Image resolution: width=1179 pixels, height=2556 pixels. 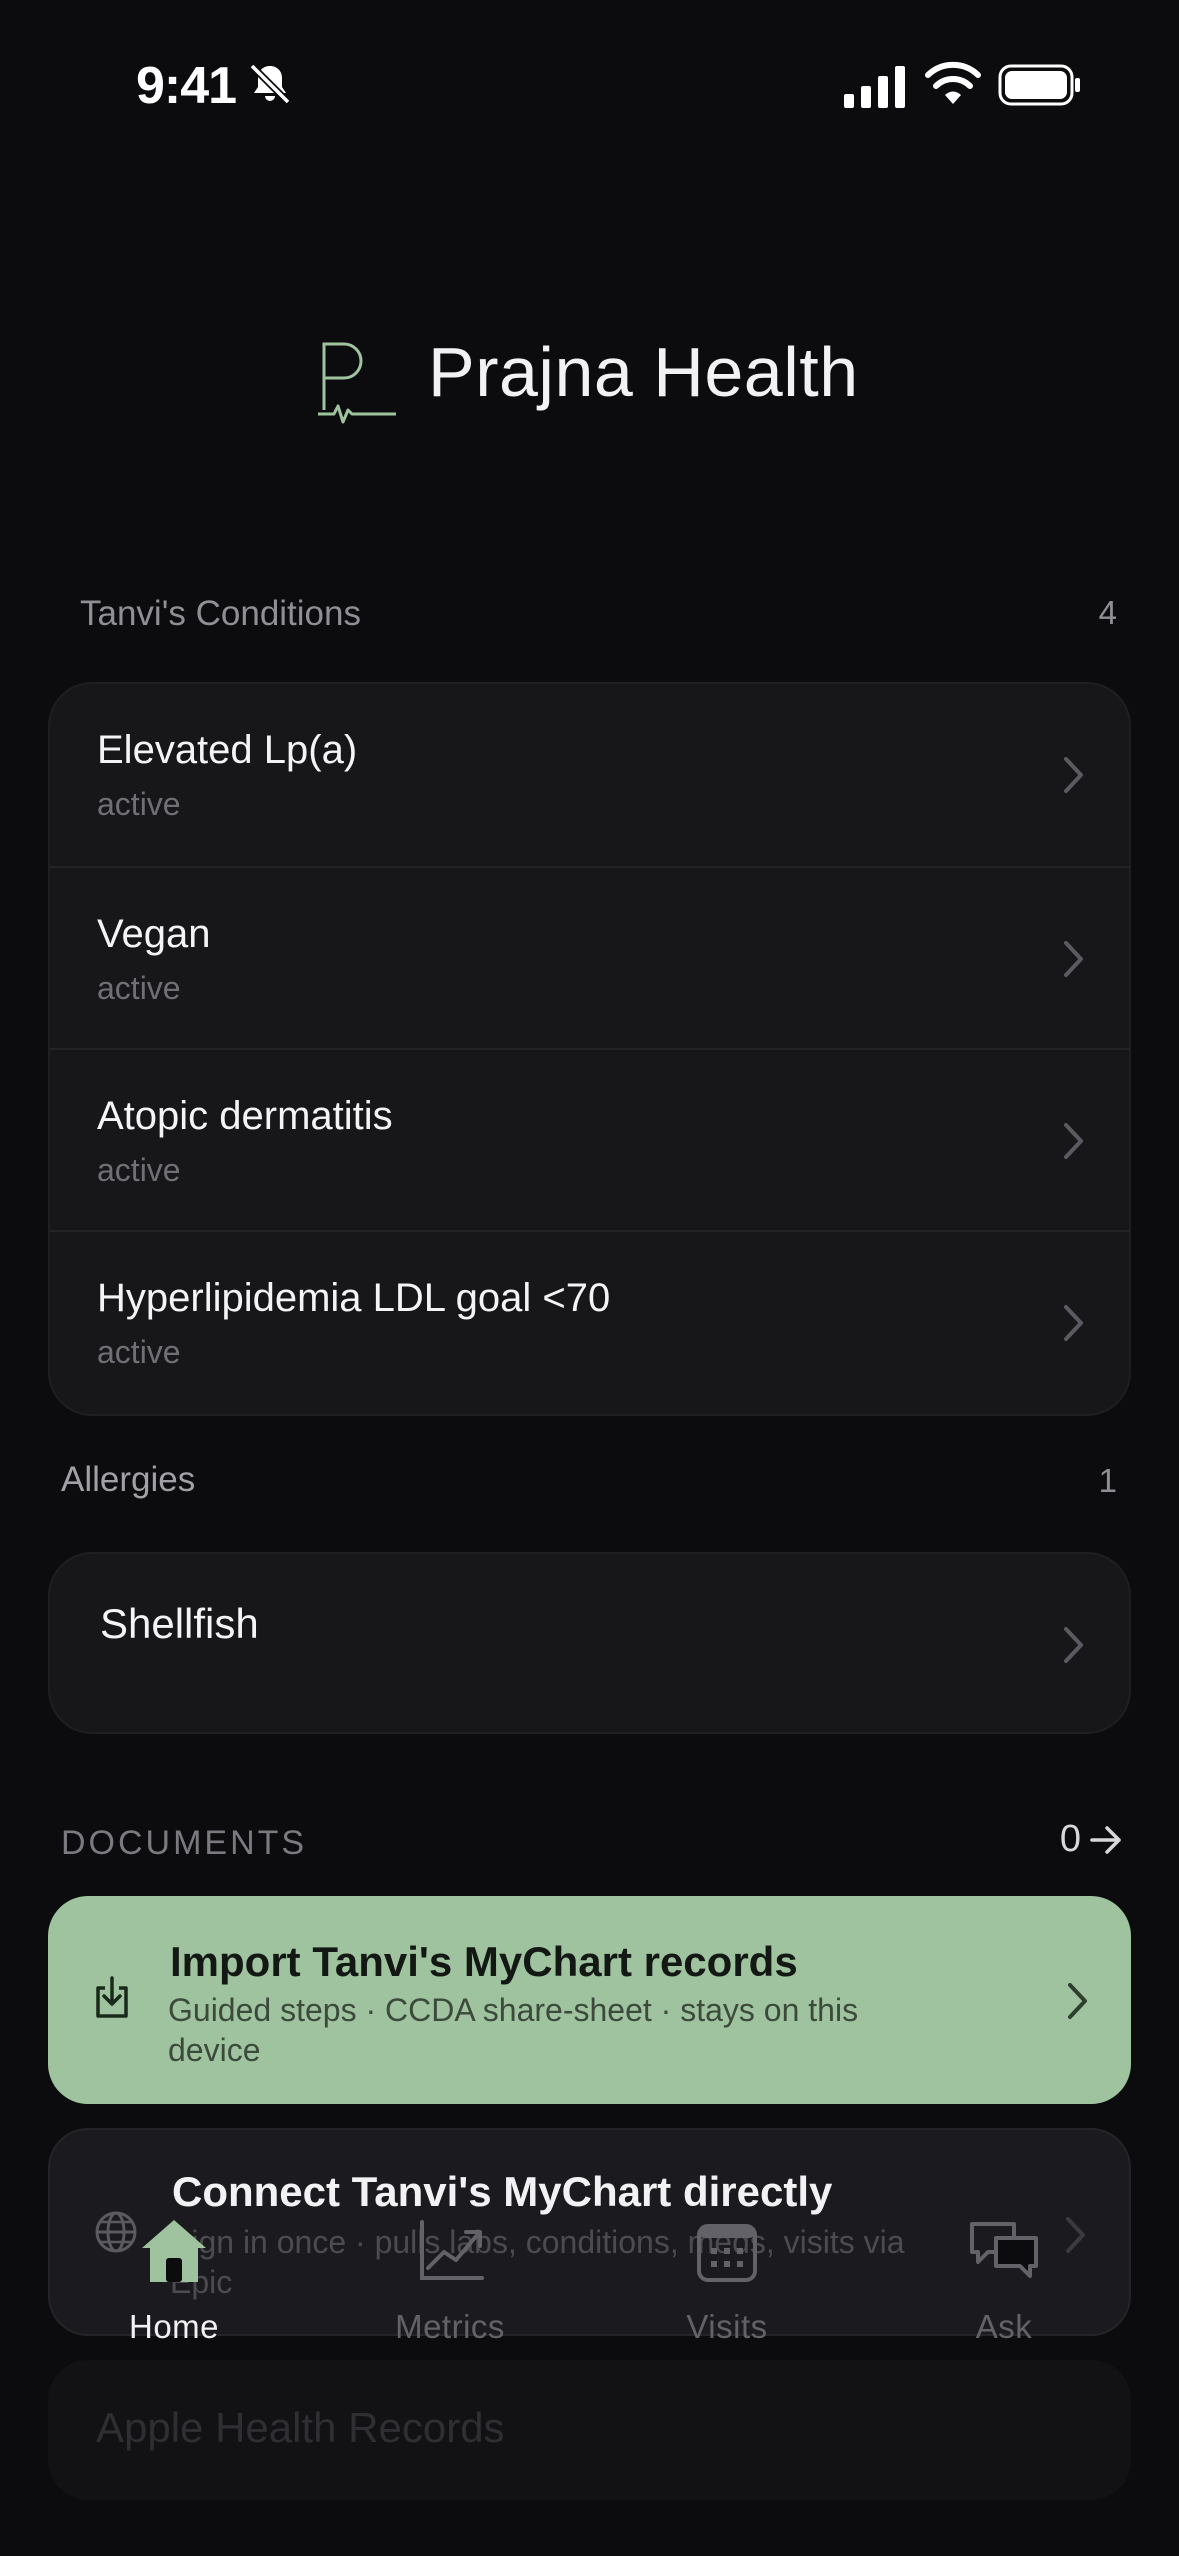 What do you see at coordinates (270, 84) in the screenshot?
I see `silent-bell-icon` at bounding box center [270, 84].